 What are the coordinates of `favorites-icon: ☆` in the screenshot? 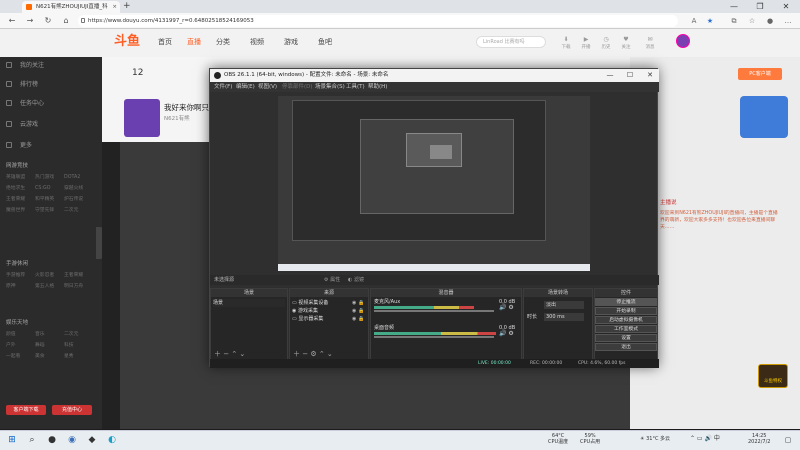 It's located at (752, 21).